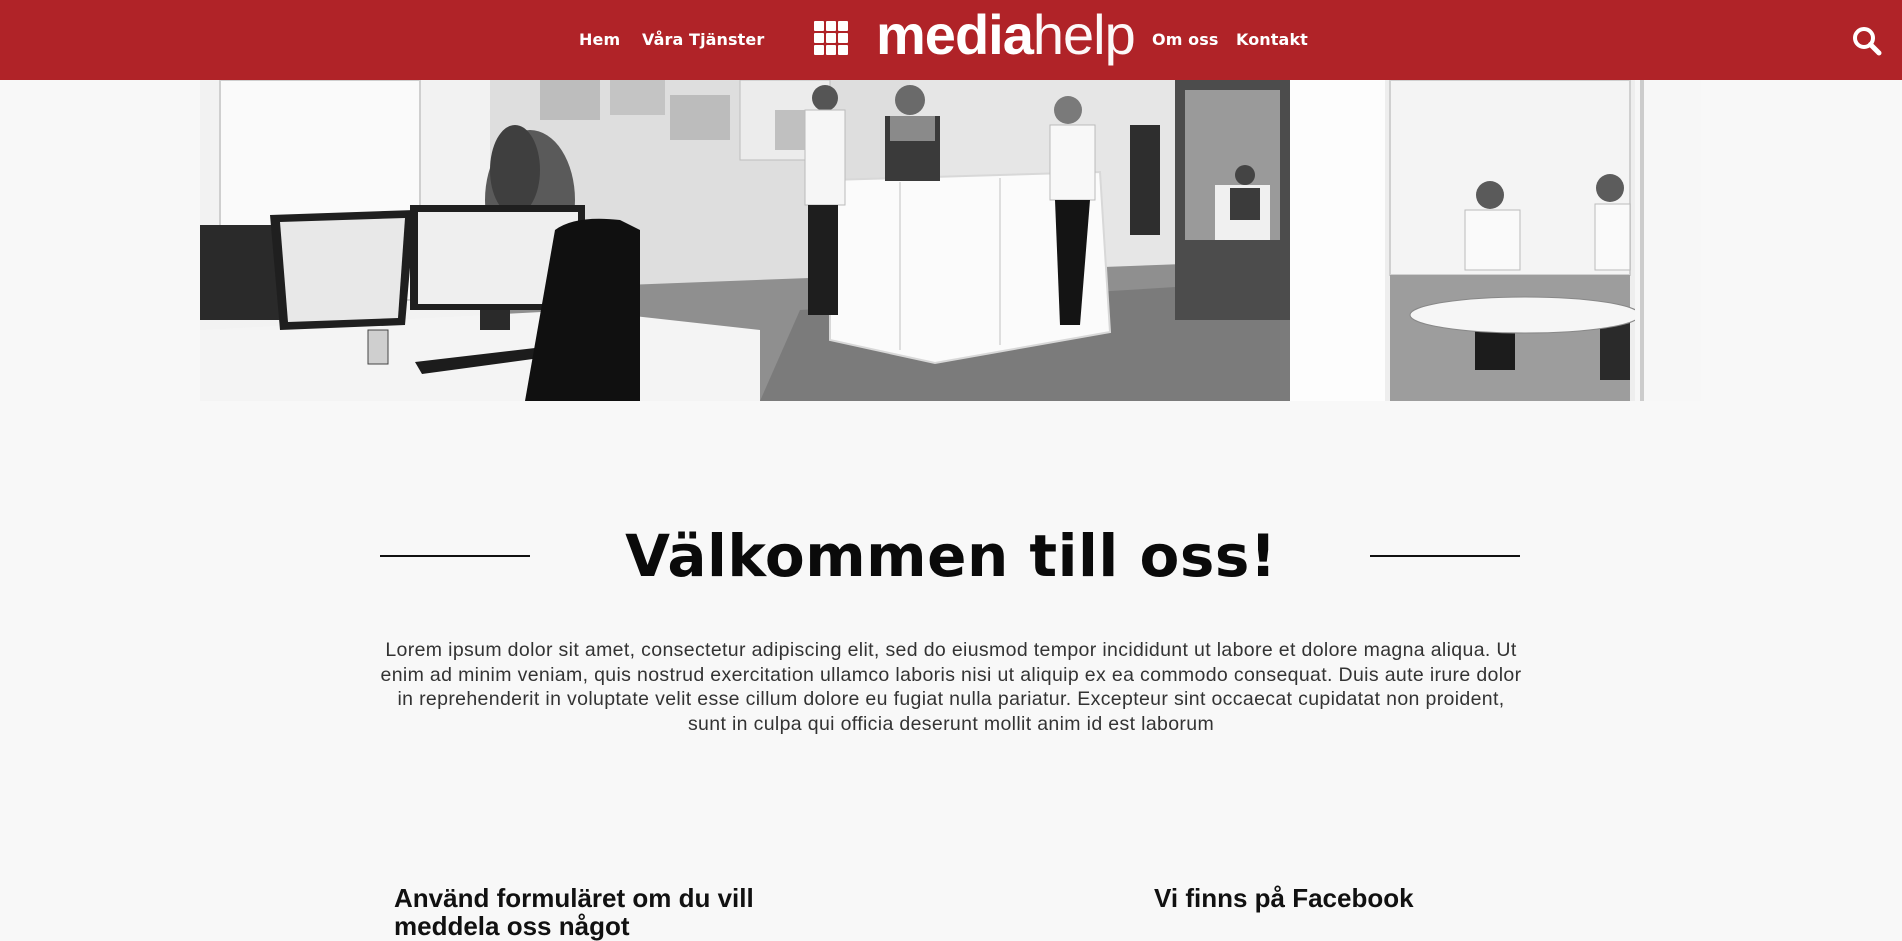 The height and width of the screenshot is (941, 1902). What do you see at coordinates (1867, 41) in the screenshot?
I see `search-icon` at bounding box center [1867, 41].